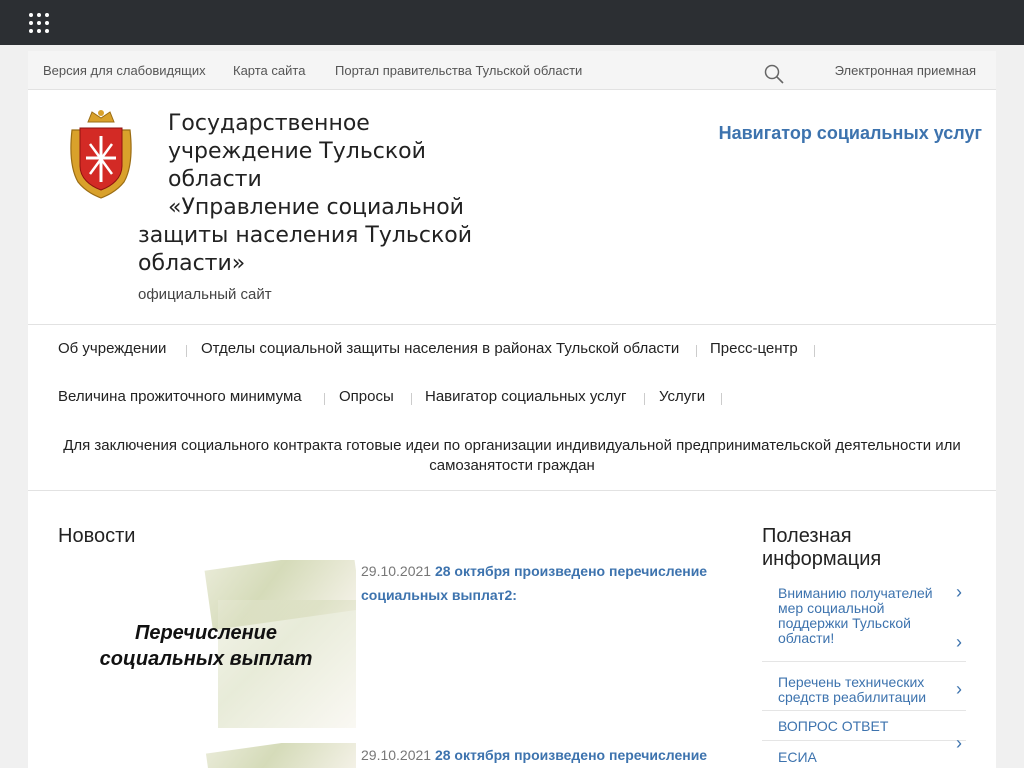 This screenshot has width=1024, height=768. Describe the element at coordinates (305, 235) in the screenshot. I see `title-line: защиты населения Тульской` at that location.